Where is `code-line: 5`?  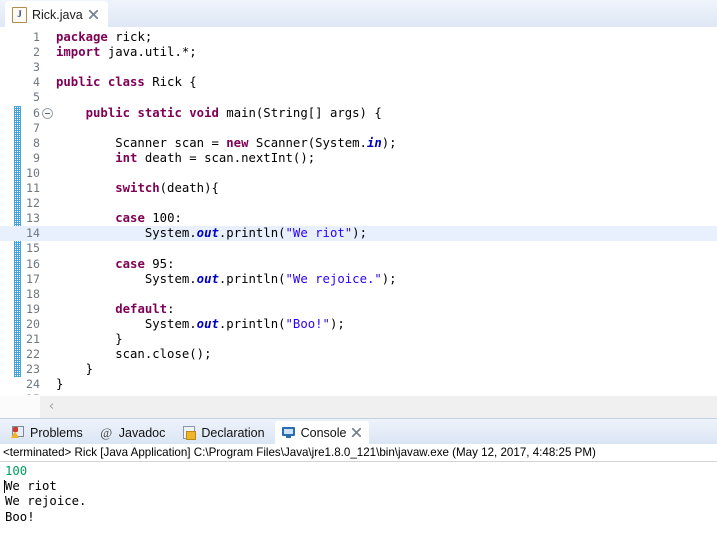 code-line: 5 is located at coordinates (358, 97).